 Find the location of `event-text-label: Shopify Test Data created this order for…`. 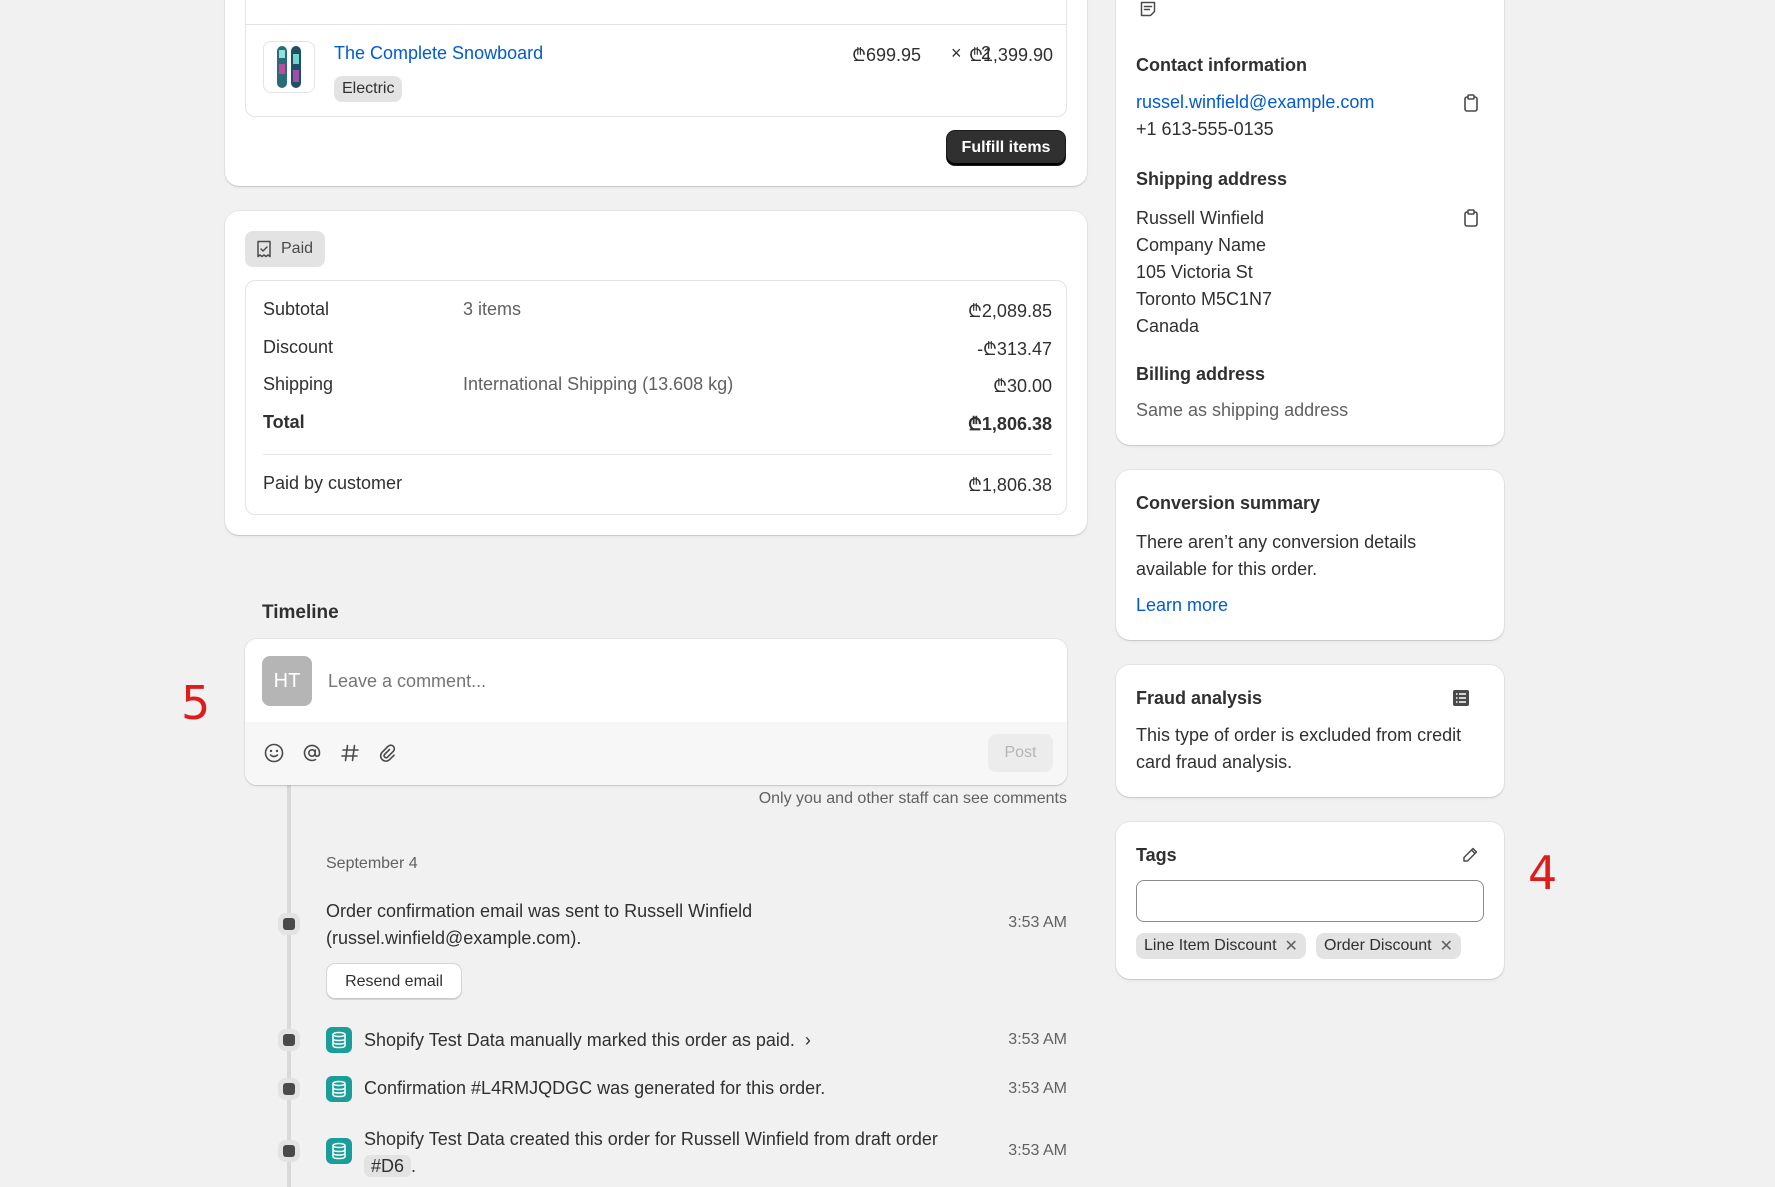

event-text-label: Shopify Test Data created this order for… is located at coordinates (651, 1139).